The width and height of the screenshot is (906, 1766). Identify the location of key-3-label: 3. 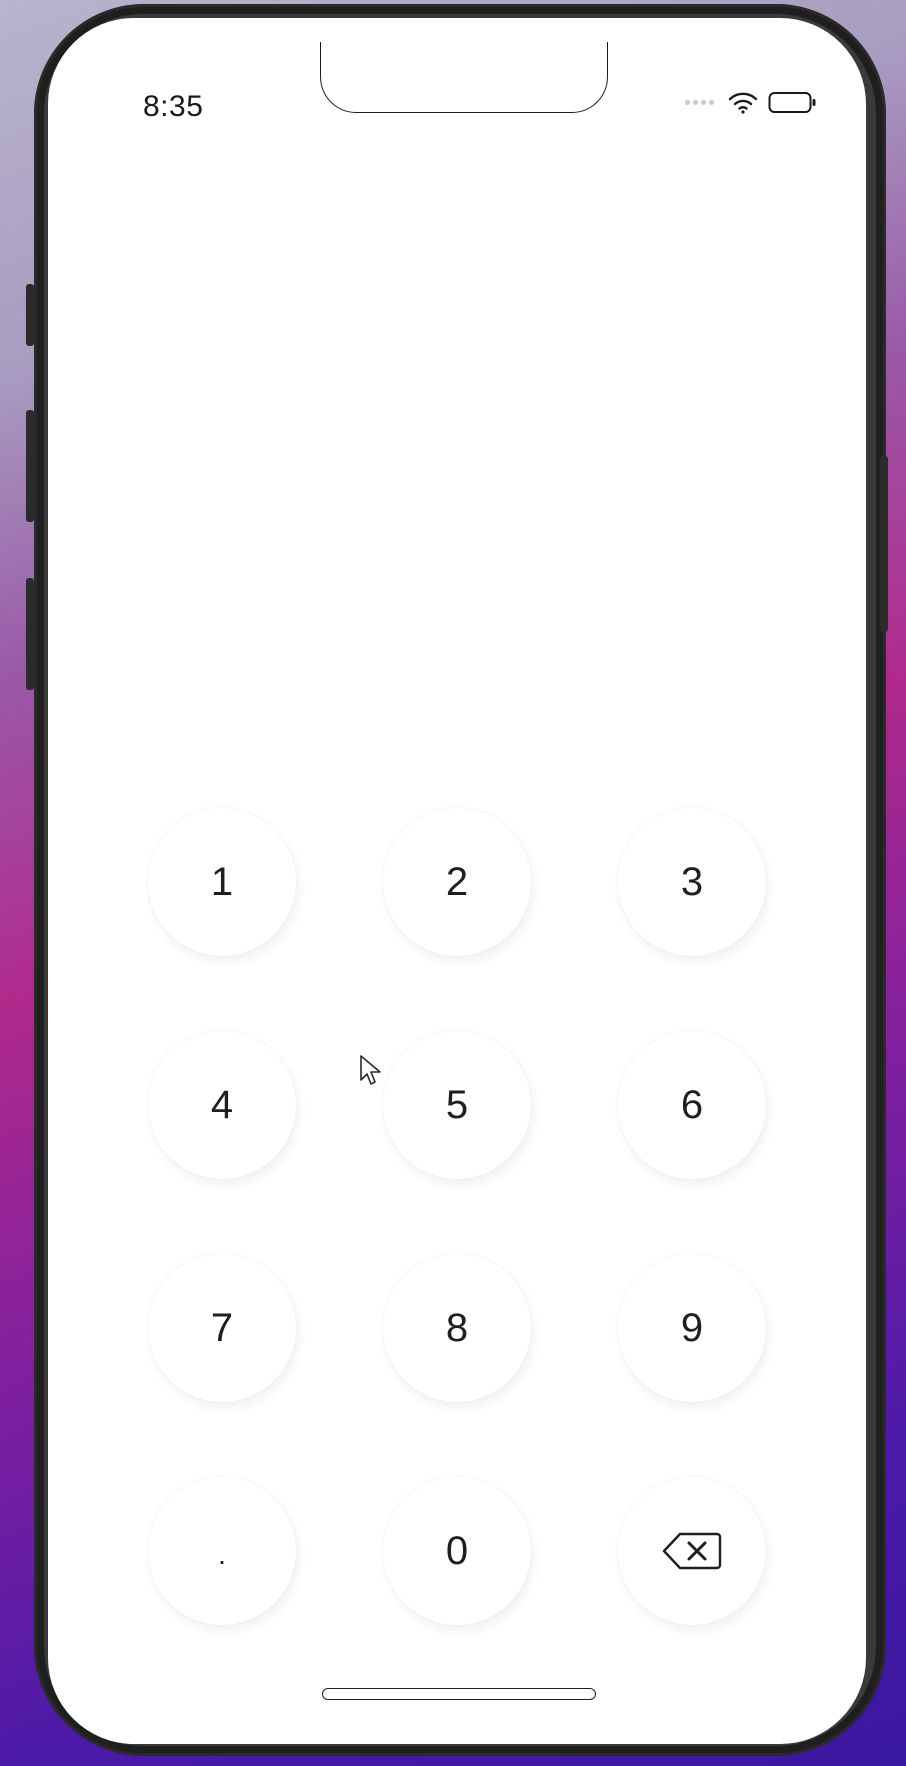
(692, 881).